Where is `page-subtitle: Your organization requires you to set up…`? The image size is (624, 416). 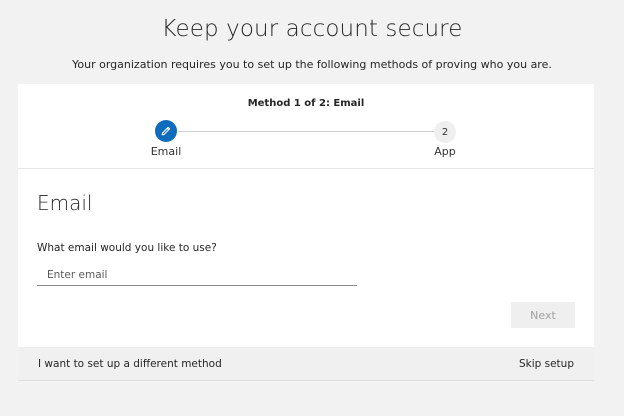
page-subtitle: Your organization requires you to set up… is located at coordinates (312, 64).